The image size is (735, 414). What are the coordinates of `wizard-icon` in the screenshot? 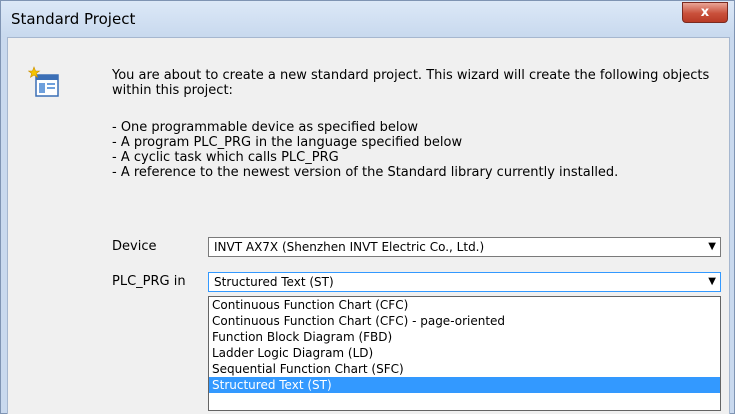 It's located at (43, 81).